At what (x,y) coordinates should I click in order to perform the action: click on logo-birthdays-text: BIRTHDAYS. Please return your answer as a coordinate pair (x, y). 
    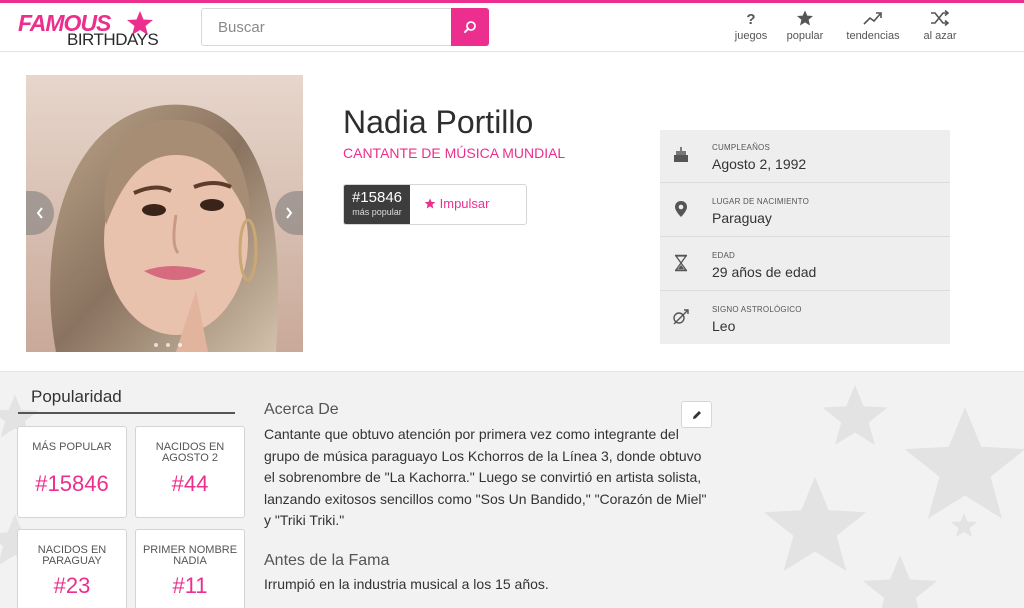
    Looking at the image, I should click on (113, 39).